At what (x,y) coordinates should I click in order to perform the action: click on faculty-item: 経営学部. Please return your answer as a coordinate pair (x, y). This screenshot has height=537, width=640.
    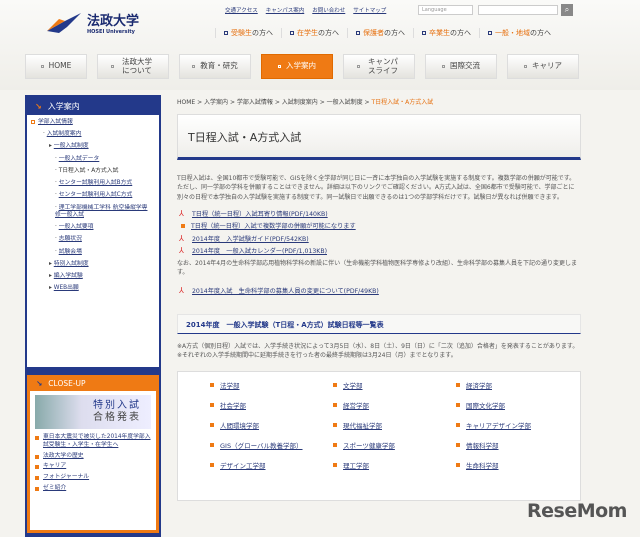
    Looking at the image, I should click on (392, 405).